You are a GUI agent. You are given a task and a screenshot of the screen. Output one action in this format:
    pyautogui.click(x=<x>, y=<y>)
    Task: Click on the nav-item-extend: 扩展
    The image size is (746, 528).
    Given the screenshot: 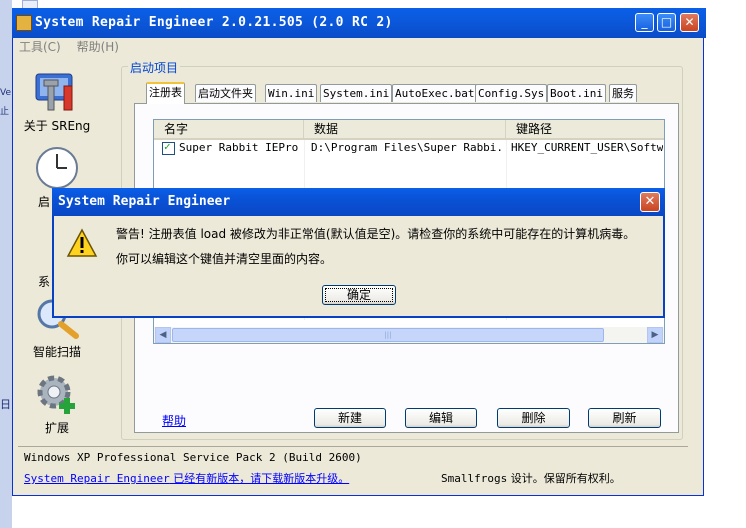 What is the action you would take?
    pyautogui.click(x=57, y=404)
    